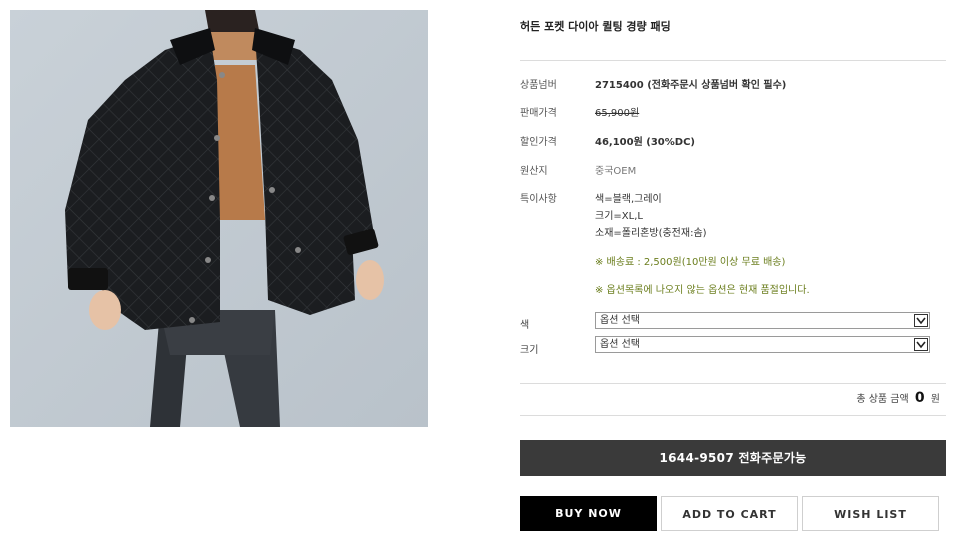 The height and width of the screenshot is (556, 966). What do you see at coordinates (870, 513) in the screenshot?
I see `wish-list-button: WISH LIST` at bounding box center [870, 513].